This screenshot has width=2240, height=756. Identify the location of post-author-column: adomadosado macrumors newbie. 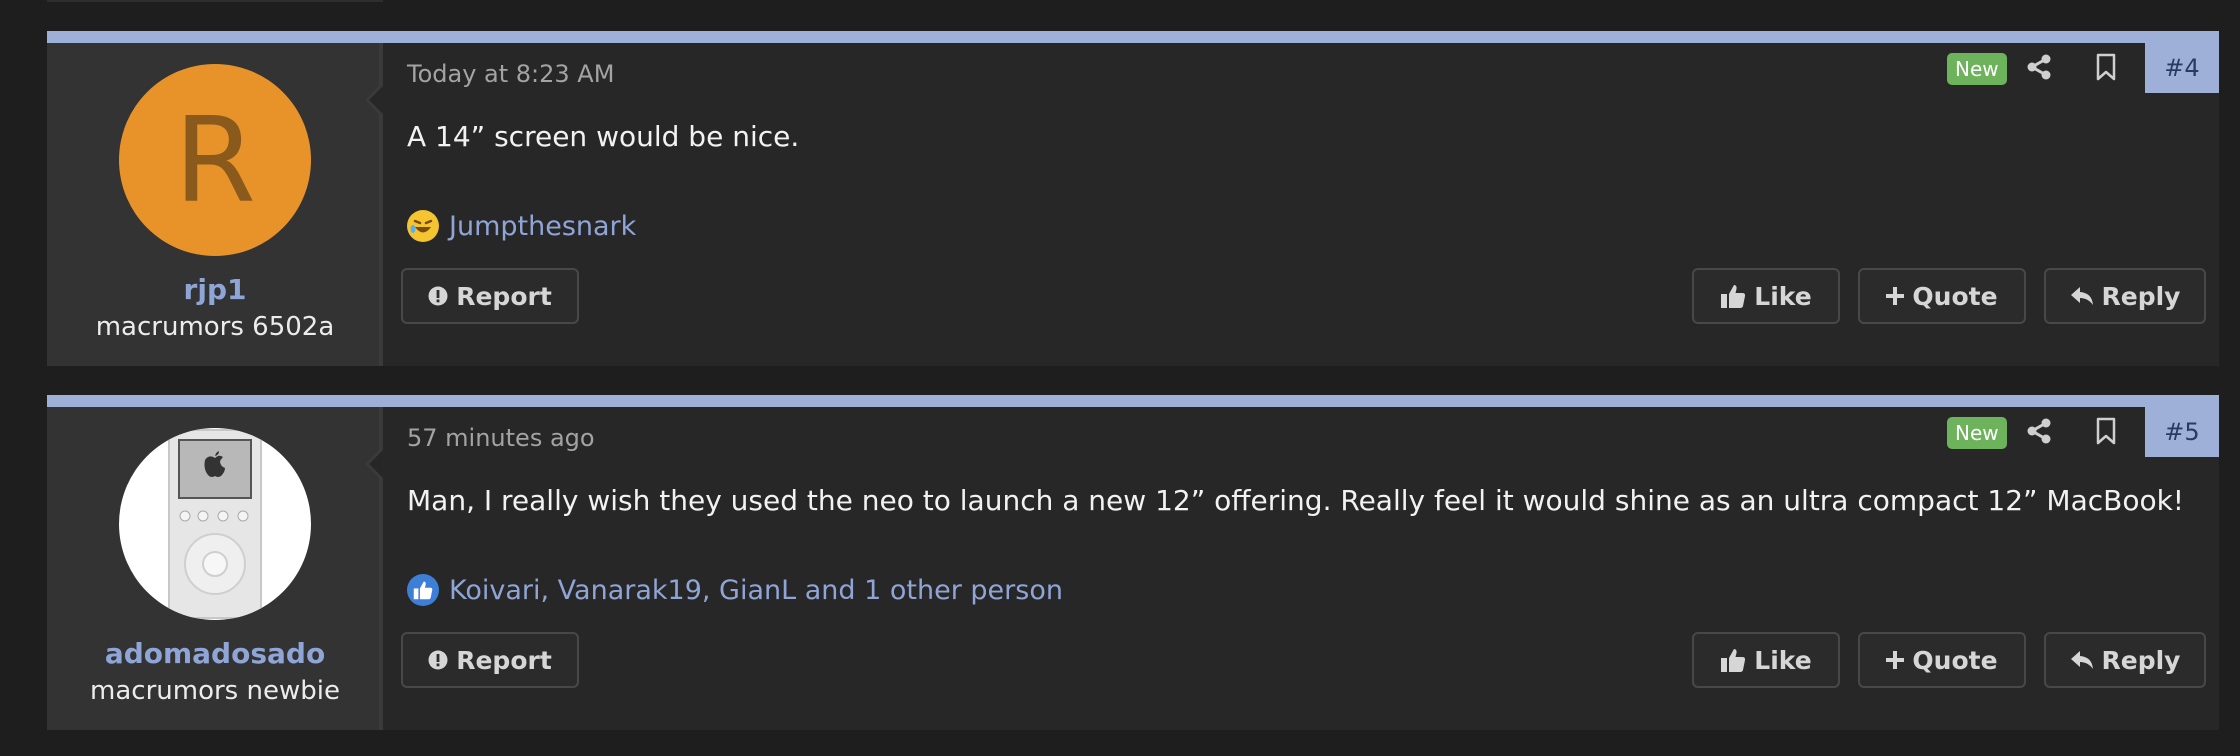
(215, 568).